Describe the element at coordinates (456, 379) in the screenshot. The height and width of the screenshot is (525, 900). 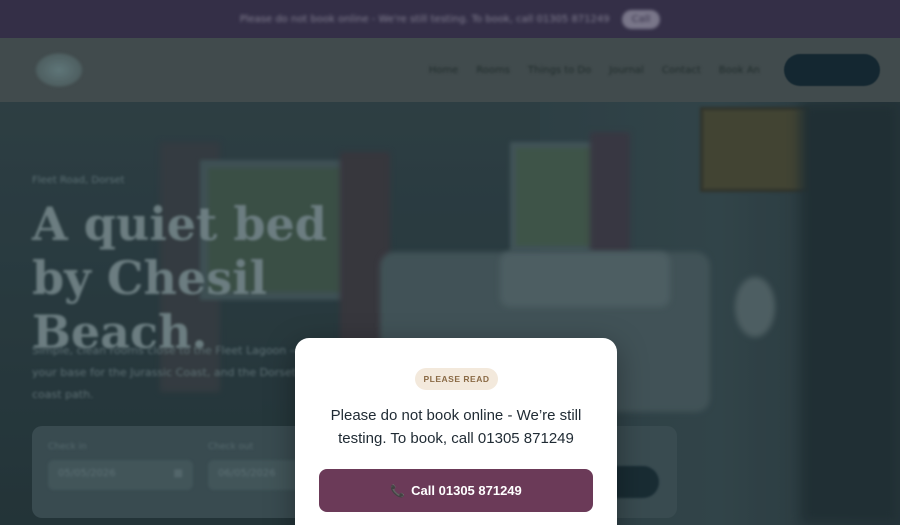
I see `please-read-badge: PLEASE READ` at that location.